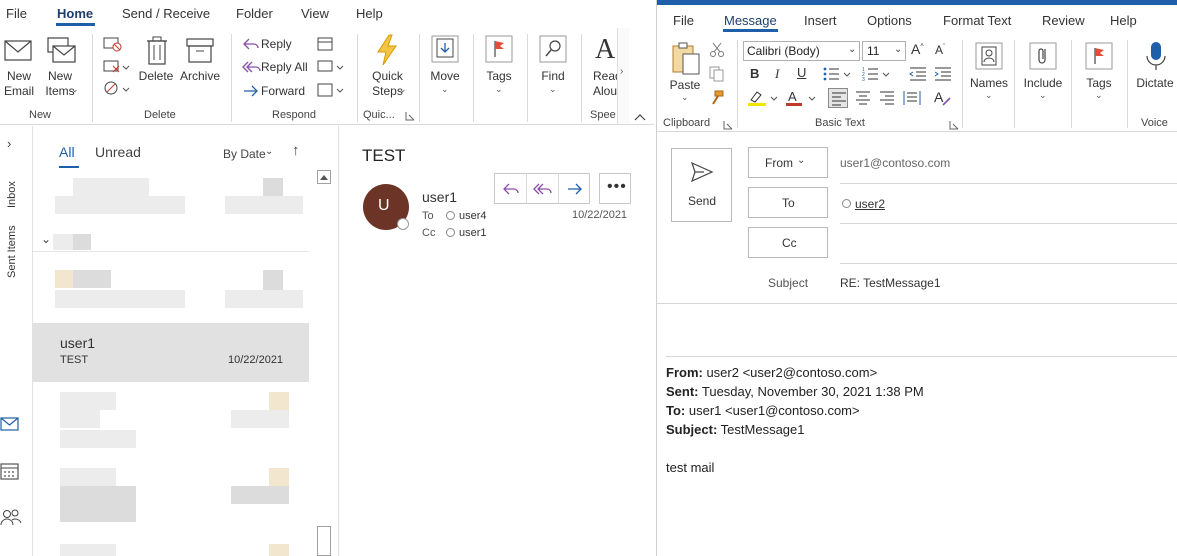 The width and height of the screenshot is (1177, 556). Describe the element at coordinates (912, 98) in the screenshot. I see `justify-icon` at that location.